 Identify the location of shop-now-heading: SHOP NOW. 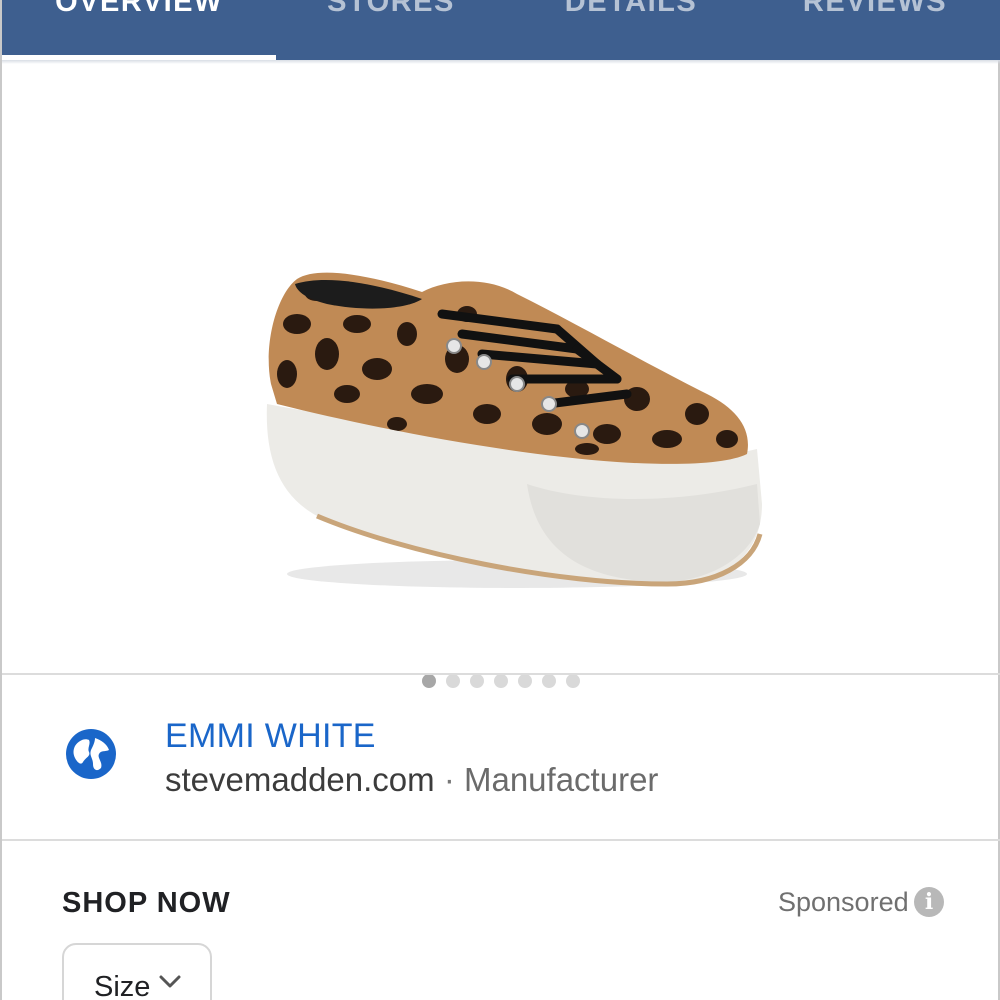
(146, 903).